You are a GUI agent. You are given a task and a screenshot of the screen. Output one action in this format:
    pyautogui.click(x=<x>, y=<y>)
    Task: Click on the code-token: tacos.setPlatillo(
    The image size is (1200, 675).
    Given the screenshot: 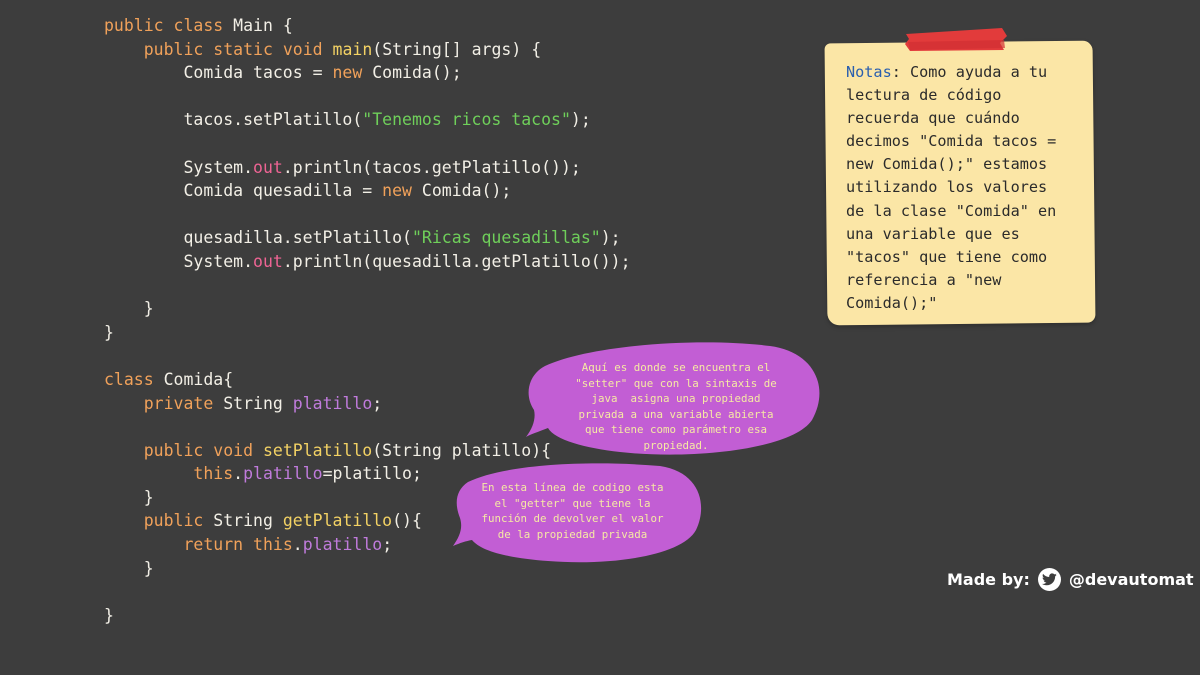 What is the action you would take?
    pyautogui.click(x=233, y=120)
    